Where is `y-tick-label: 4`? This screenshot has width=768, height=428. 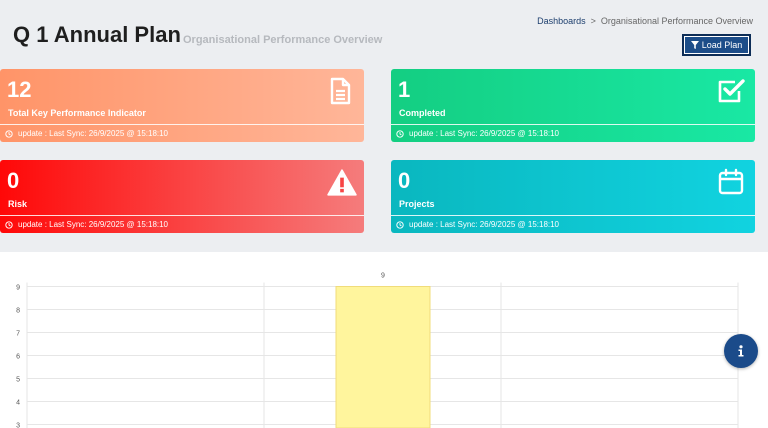 y-tick-label: 4 is located at coordinates (18, 403).